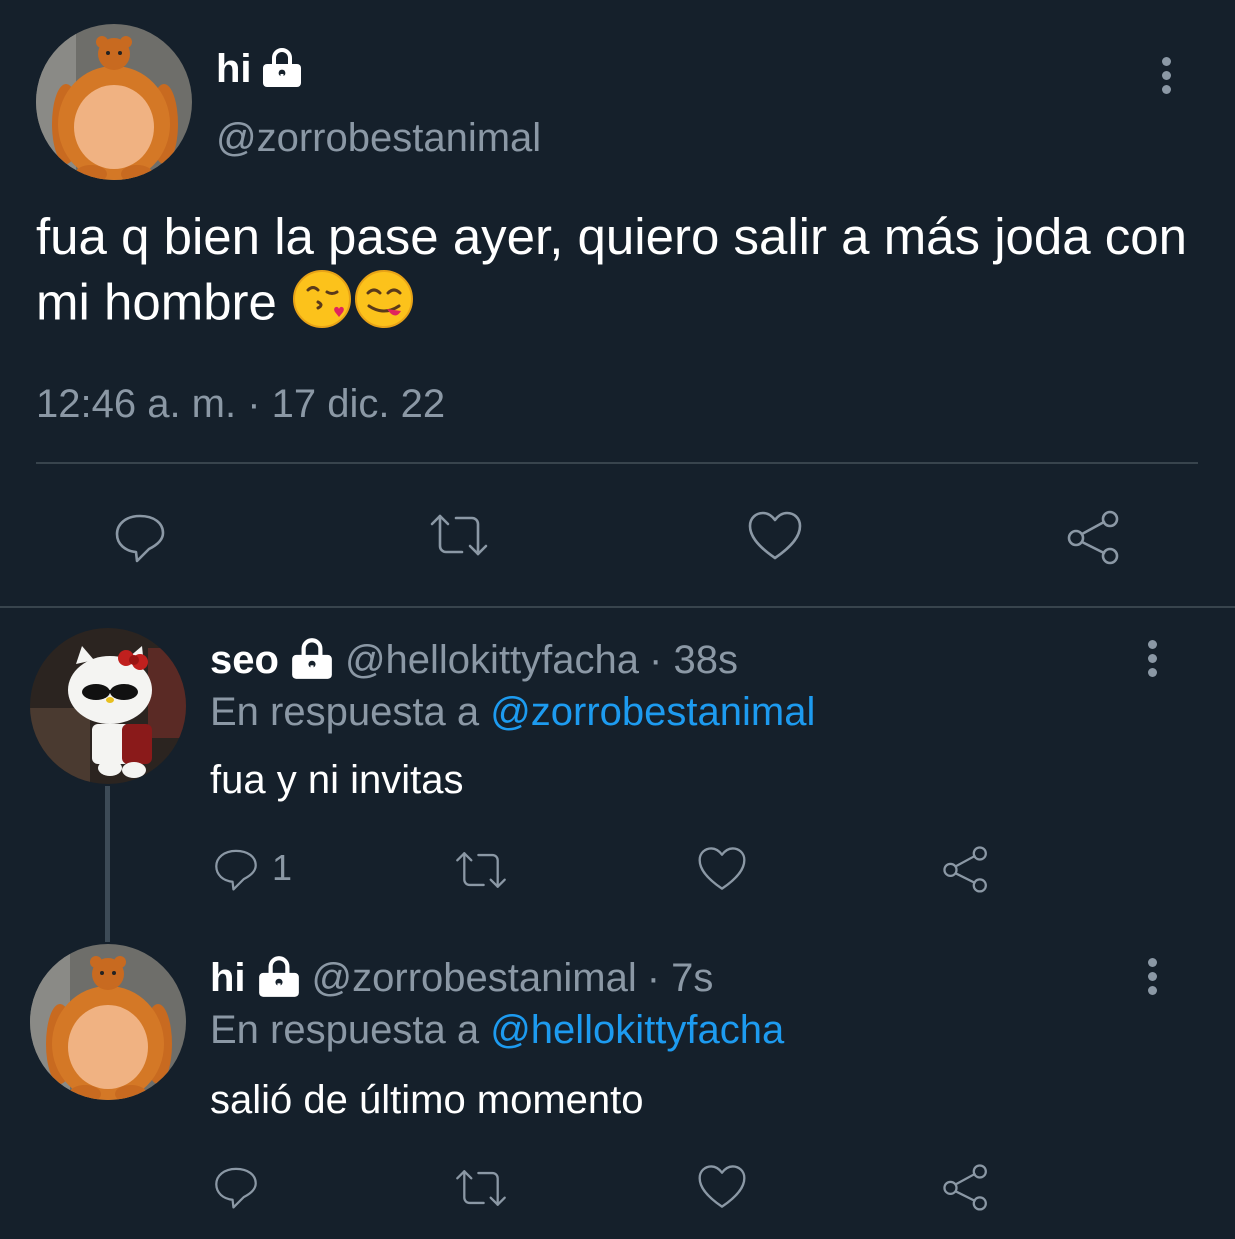 The width and height of the screenshot is (1235, 1239). What do you see at coordinates (240, 404) in the screenshot?
I see `tweet-timestamp: 12:46 a. m. · 17 dic. 22` at bounding box center [240, 404].